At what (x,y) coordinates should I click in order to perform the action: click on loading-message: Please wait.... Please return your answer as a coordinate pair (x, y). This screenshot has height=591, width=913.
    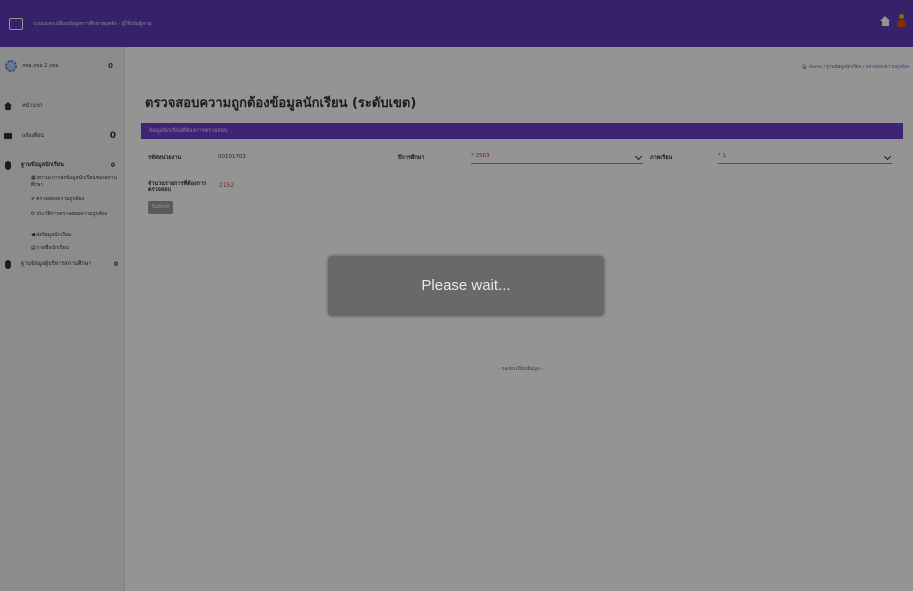
    Looking at the image, I should click on (466, 285).